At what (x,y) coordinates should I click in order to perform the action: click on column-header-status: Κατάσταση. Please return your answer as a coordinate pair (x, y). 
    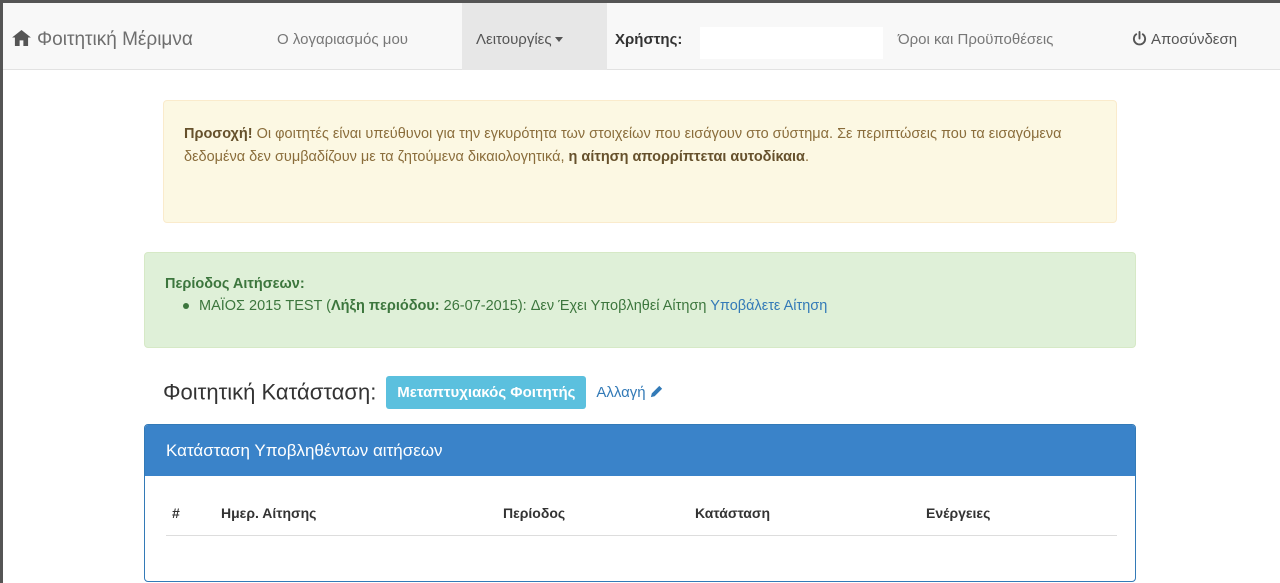
    Looking at the image, I should click on (733, 513).